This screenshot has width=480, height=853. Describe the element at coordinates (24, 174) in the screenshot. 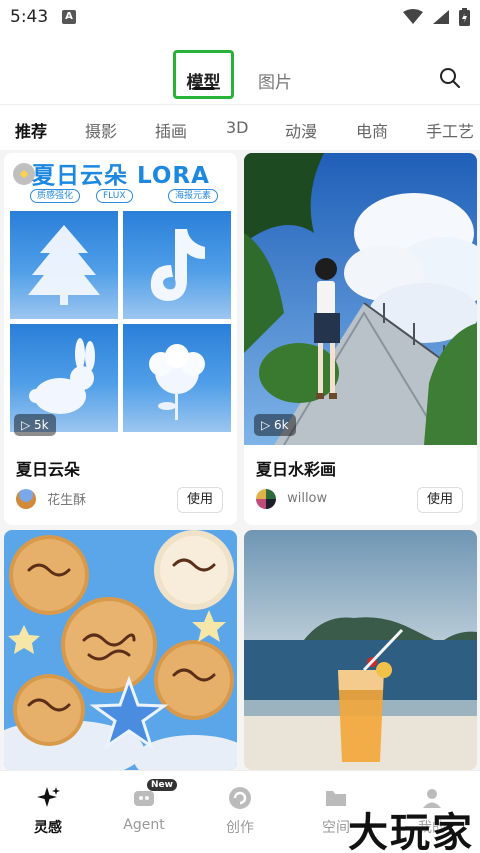

I see `diamond-icon: ◆` at that location.